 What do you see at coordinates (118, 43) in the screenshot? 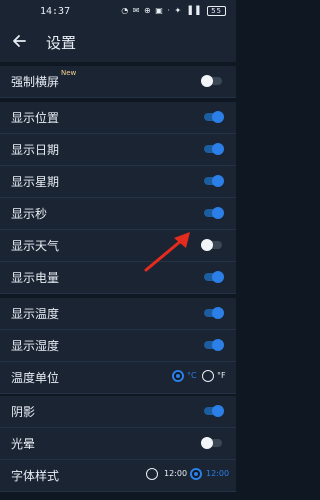
I see `app-bar: 设置` at bounding box center [118, 43].